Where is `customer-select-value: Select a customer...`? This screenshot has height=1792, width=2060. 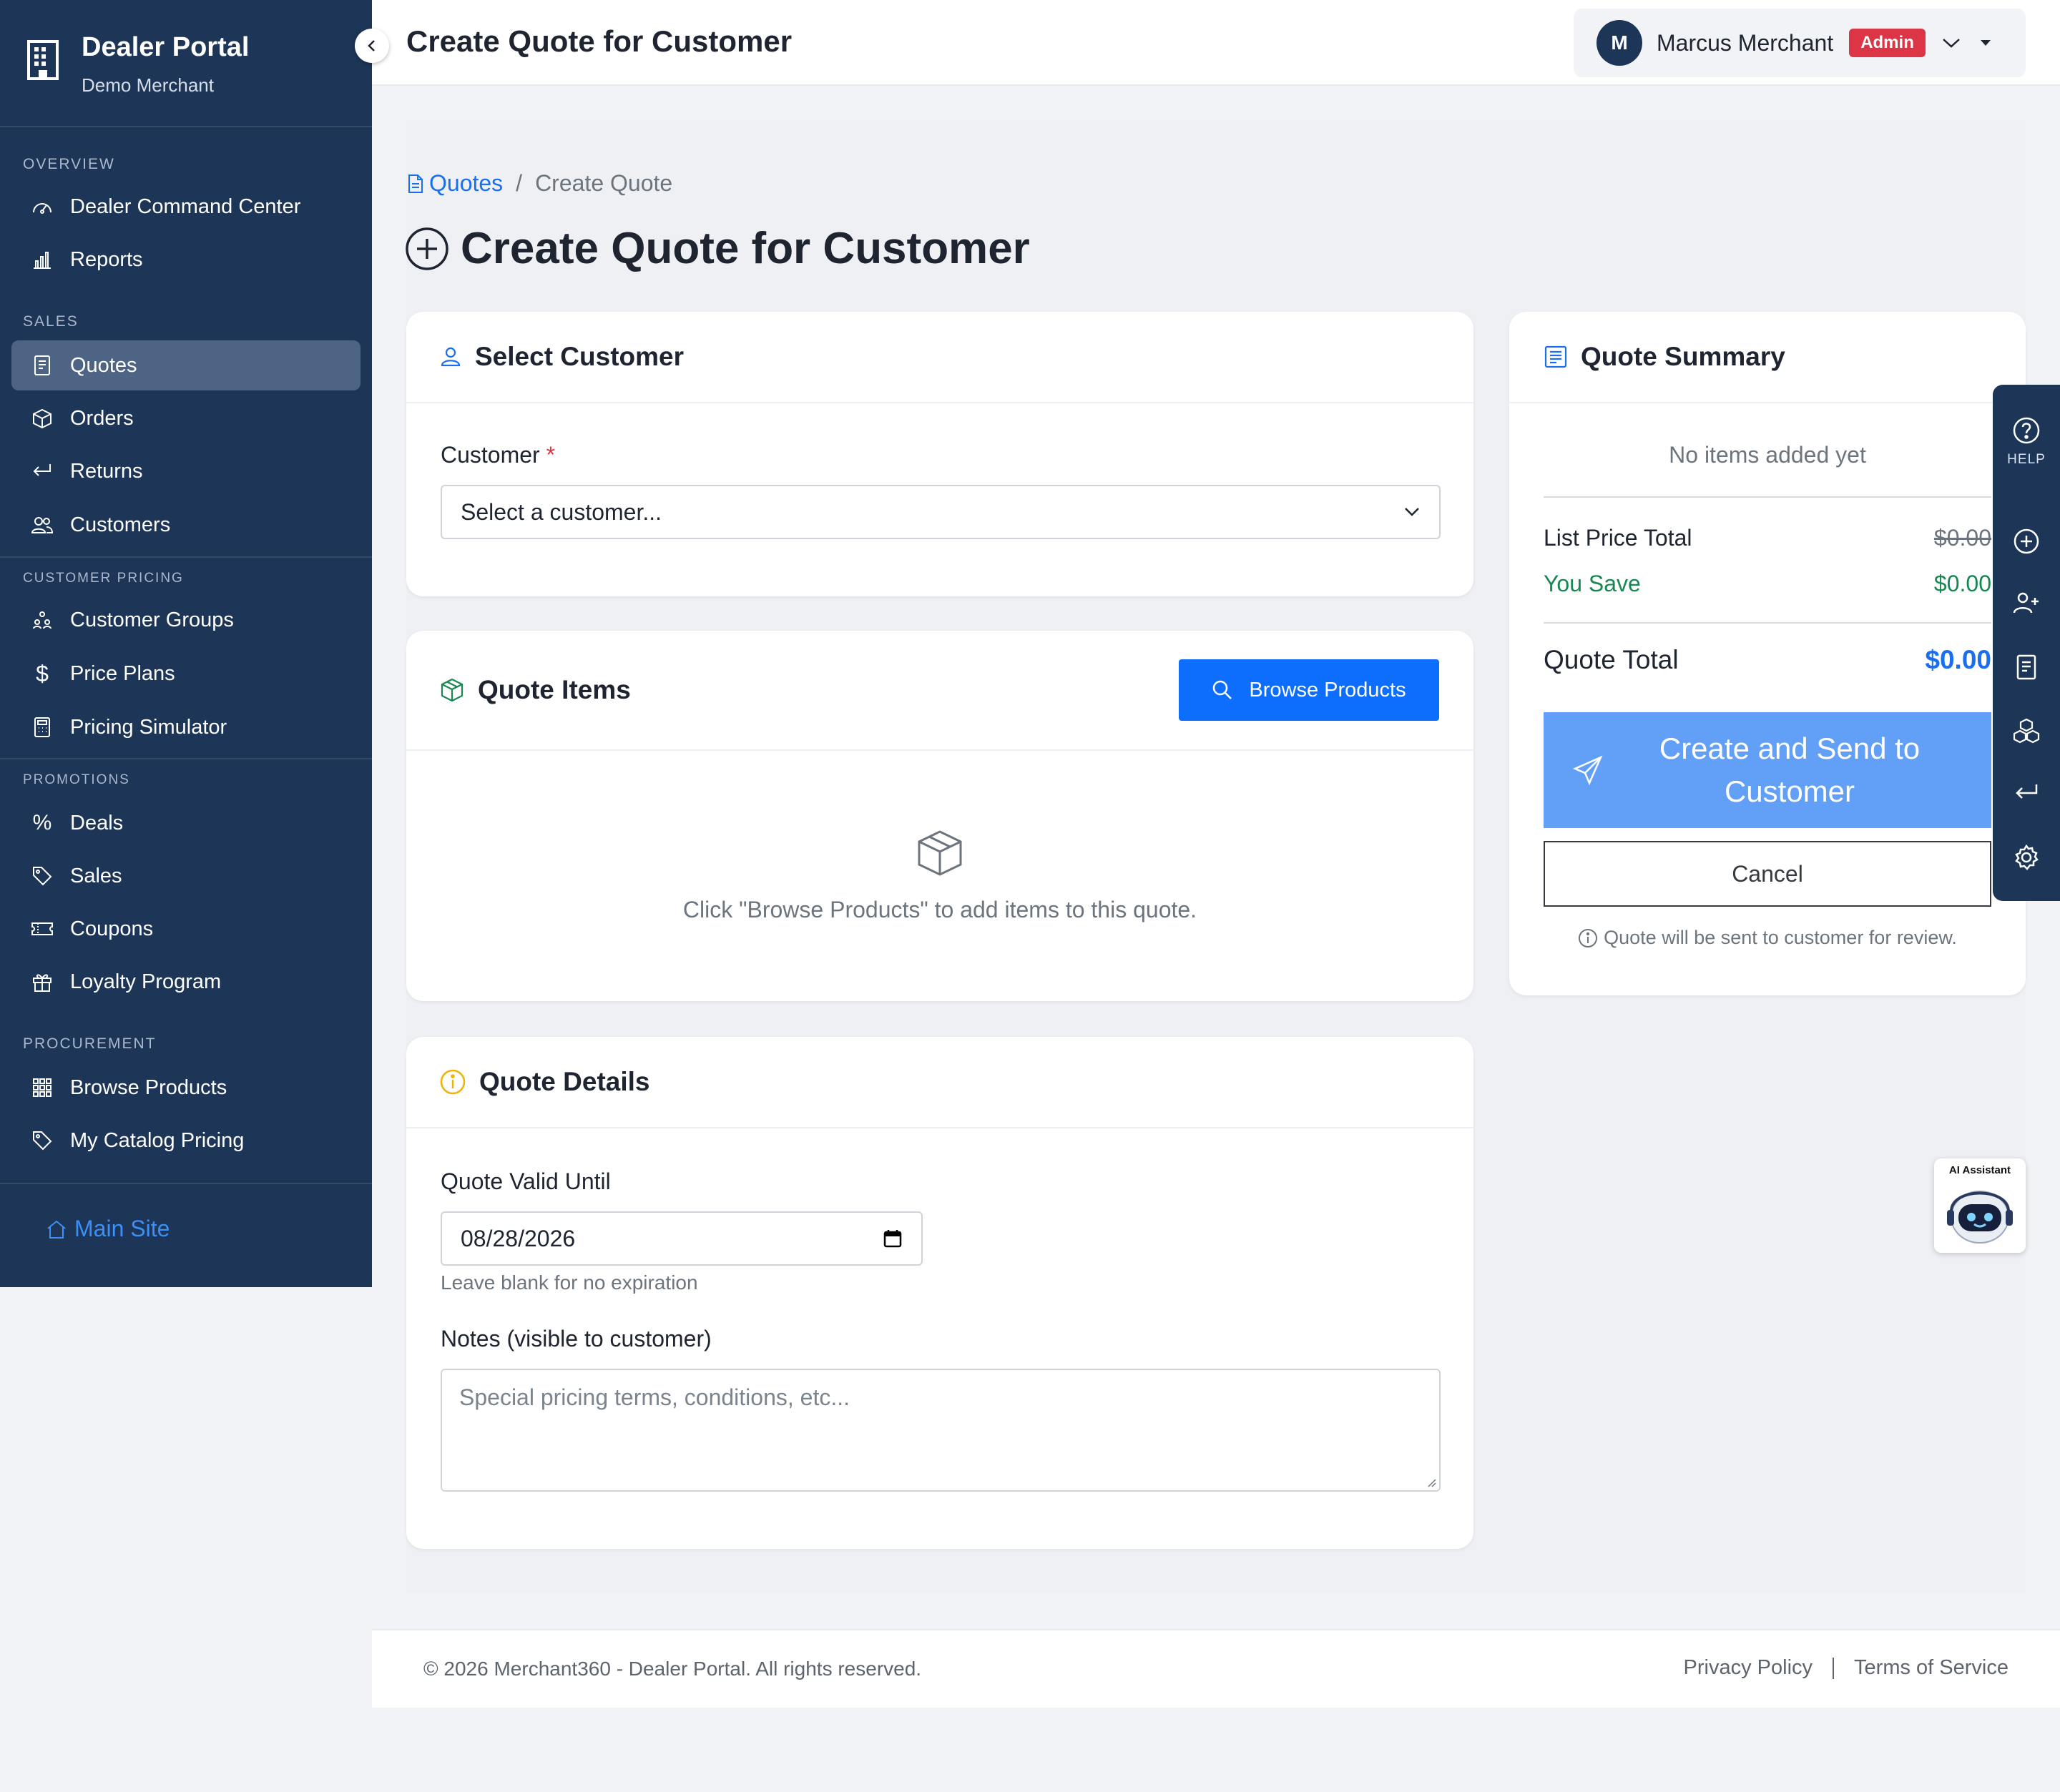 customer-select-value: Select a customer... is located at coordinates (561, 511).